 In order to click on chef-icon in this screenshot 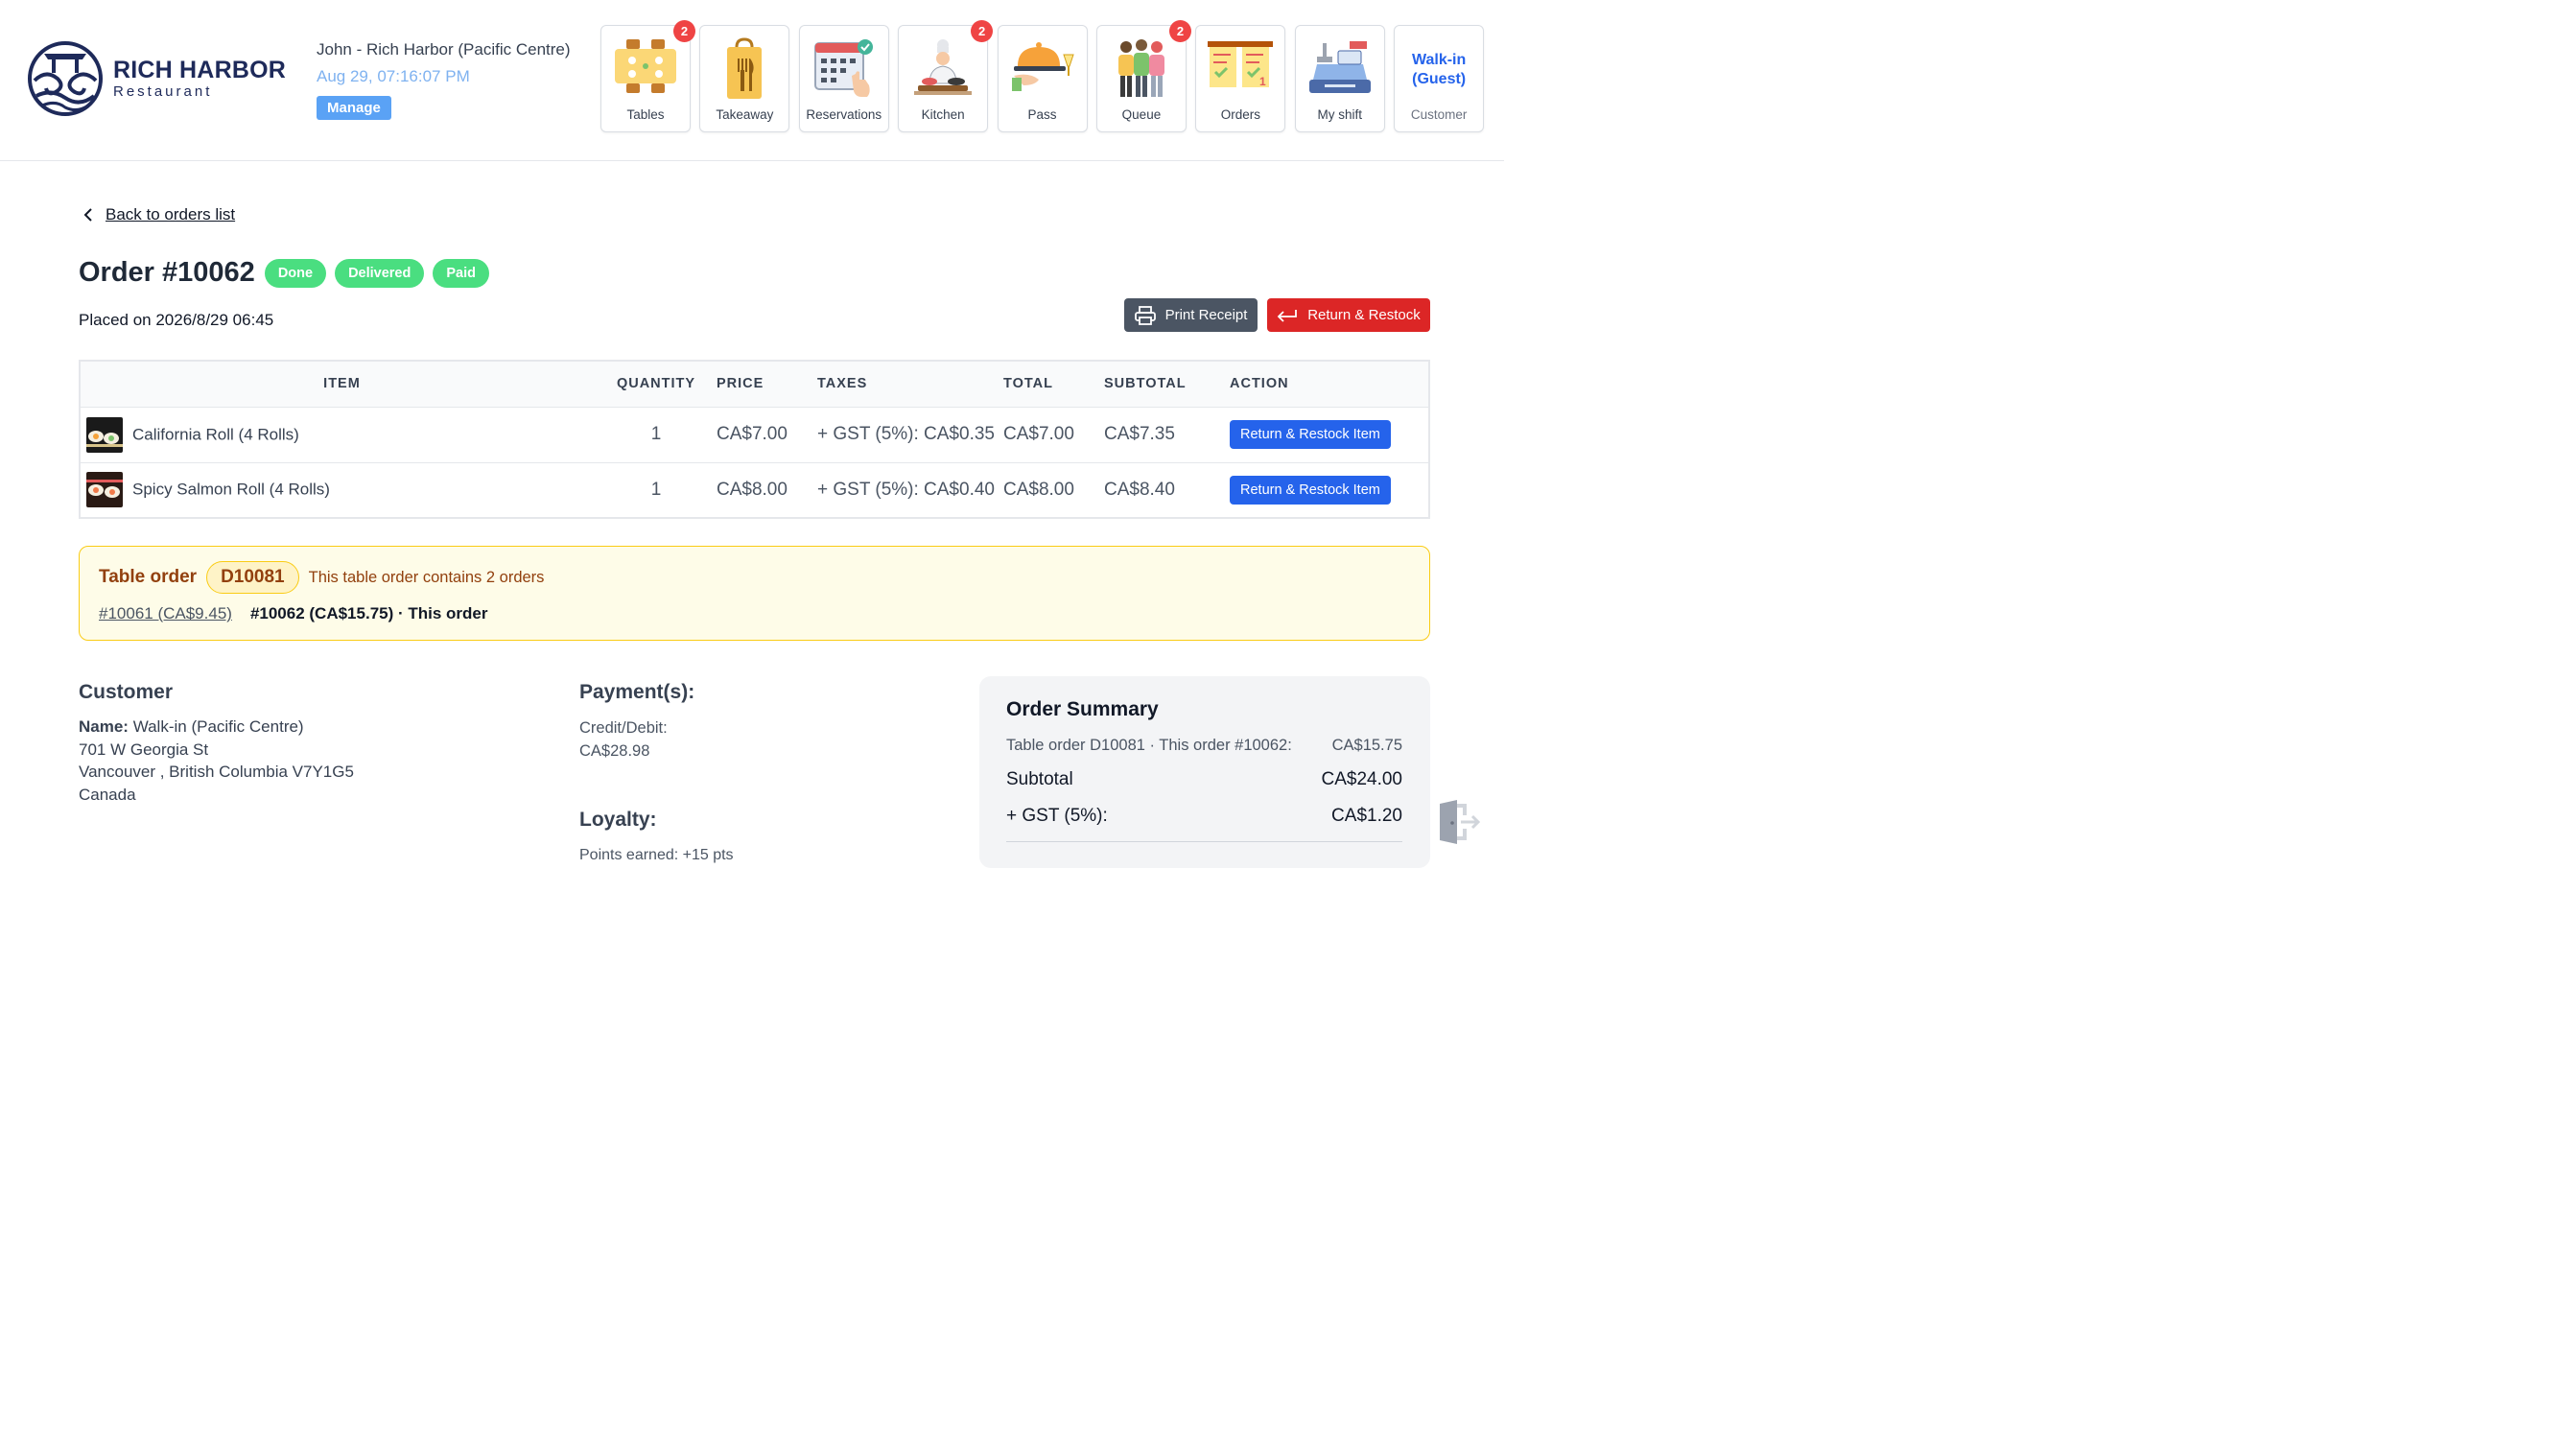, I will do `click(943, 67)`.